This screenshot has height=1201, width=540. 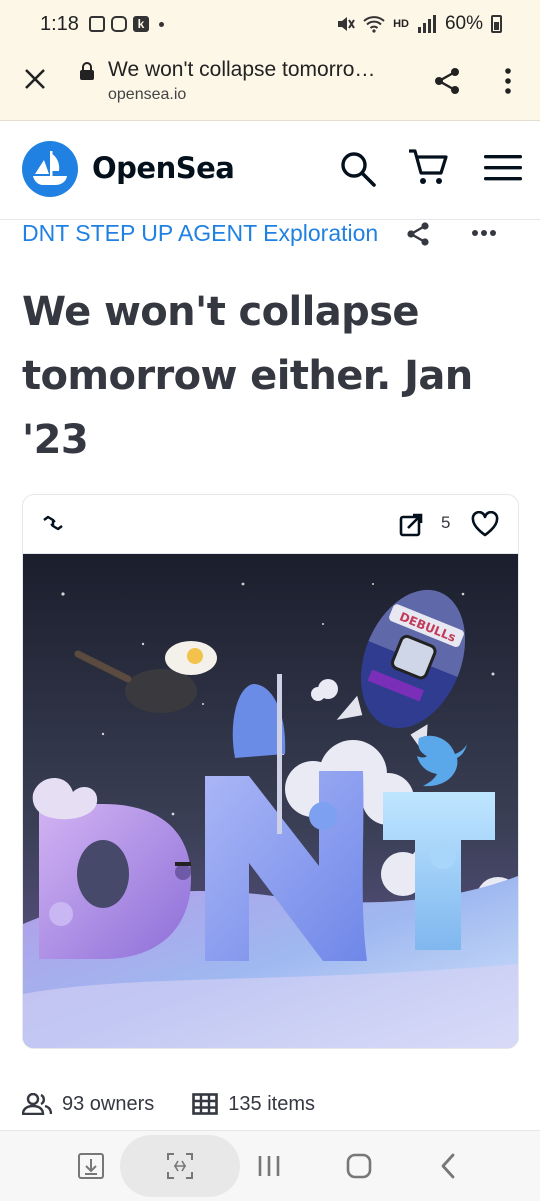 What do you see at coordinates (161, 24) in the screenshot?
I see `more-notifications-icon` at bounding box center [161, 24].